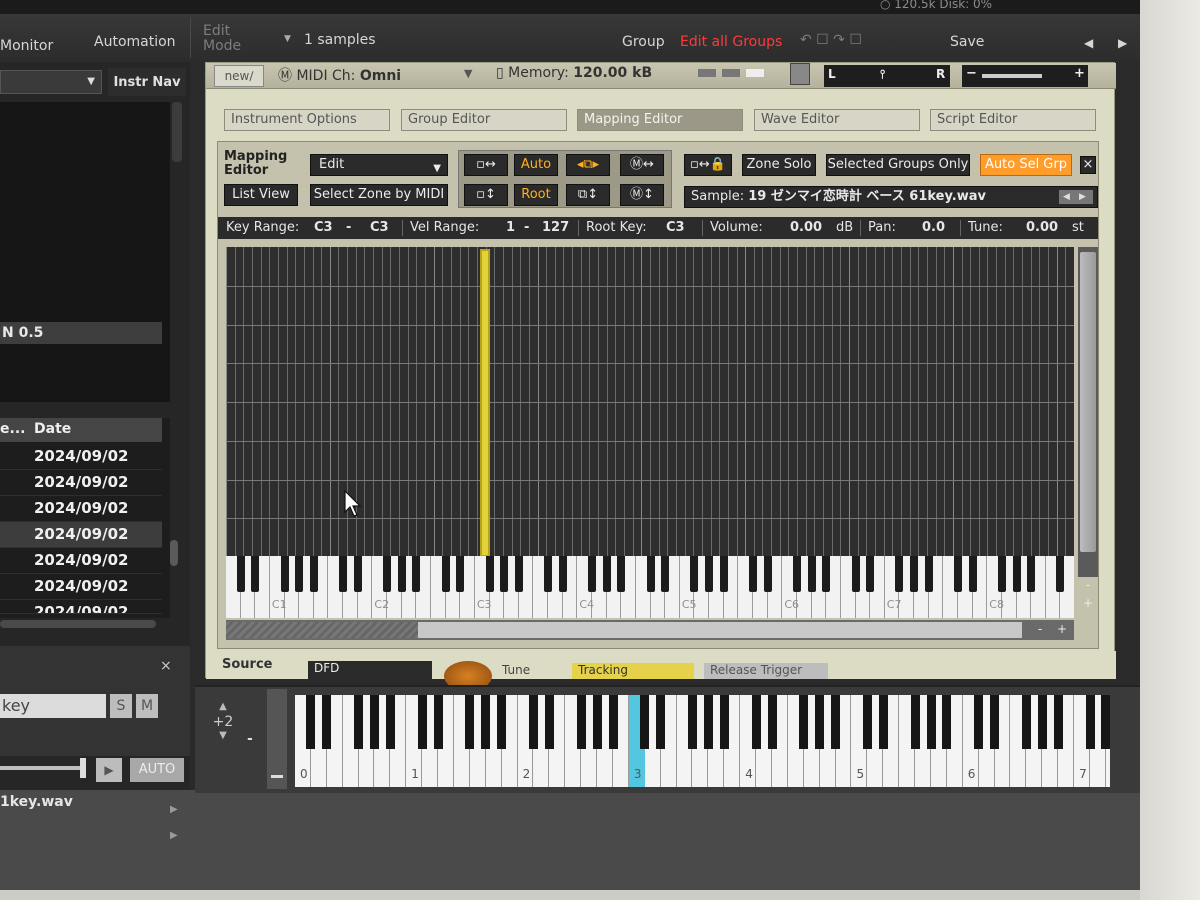 The width and height of the screenshot is (1200, 900). What do you see at coordinates (642, 165) in the screenshot?
I see `midi-key-stretch-icon: Ⓜ↔` at bounding box center [642, 165].